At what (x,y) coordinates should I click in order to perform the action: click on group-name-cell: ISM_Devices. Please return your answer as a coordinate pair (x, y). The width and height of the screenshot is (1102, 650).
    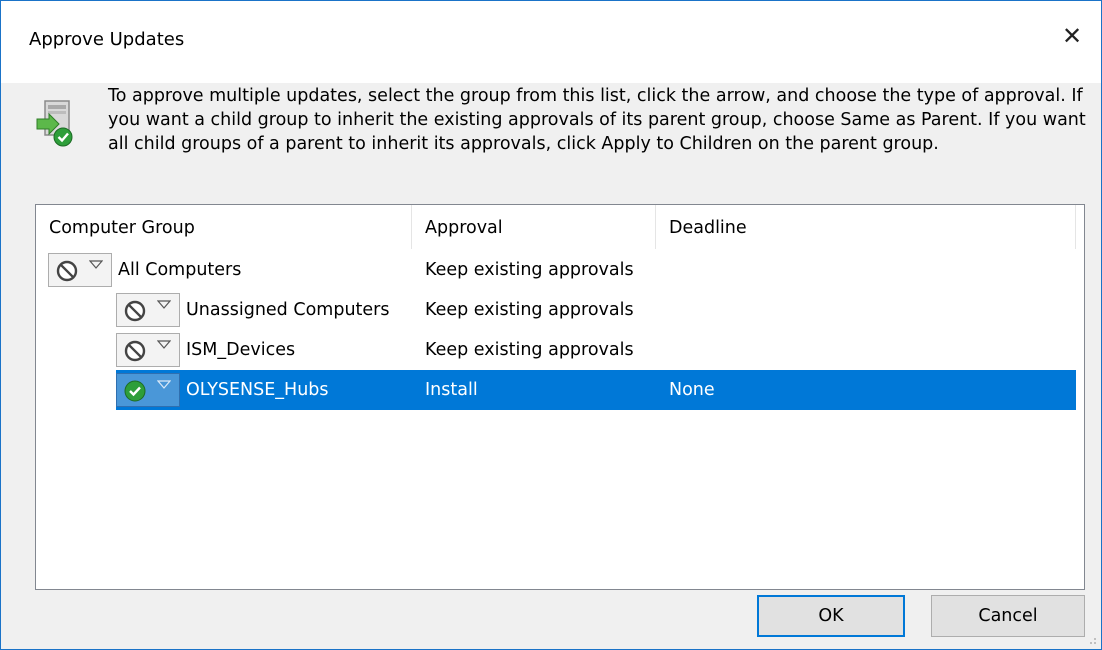
    Looking at the image, I should click on (241, 350).